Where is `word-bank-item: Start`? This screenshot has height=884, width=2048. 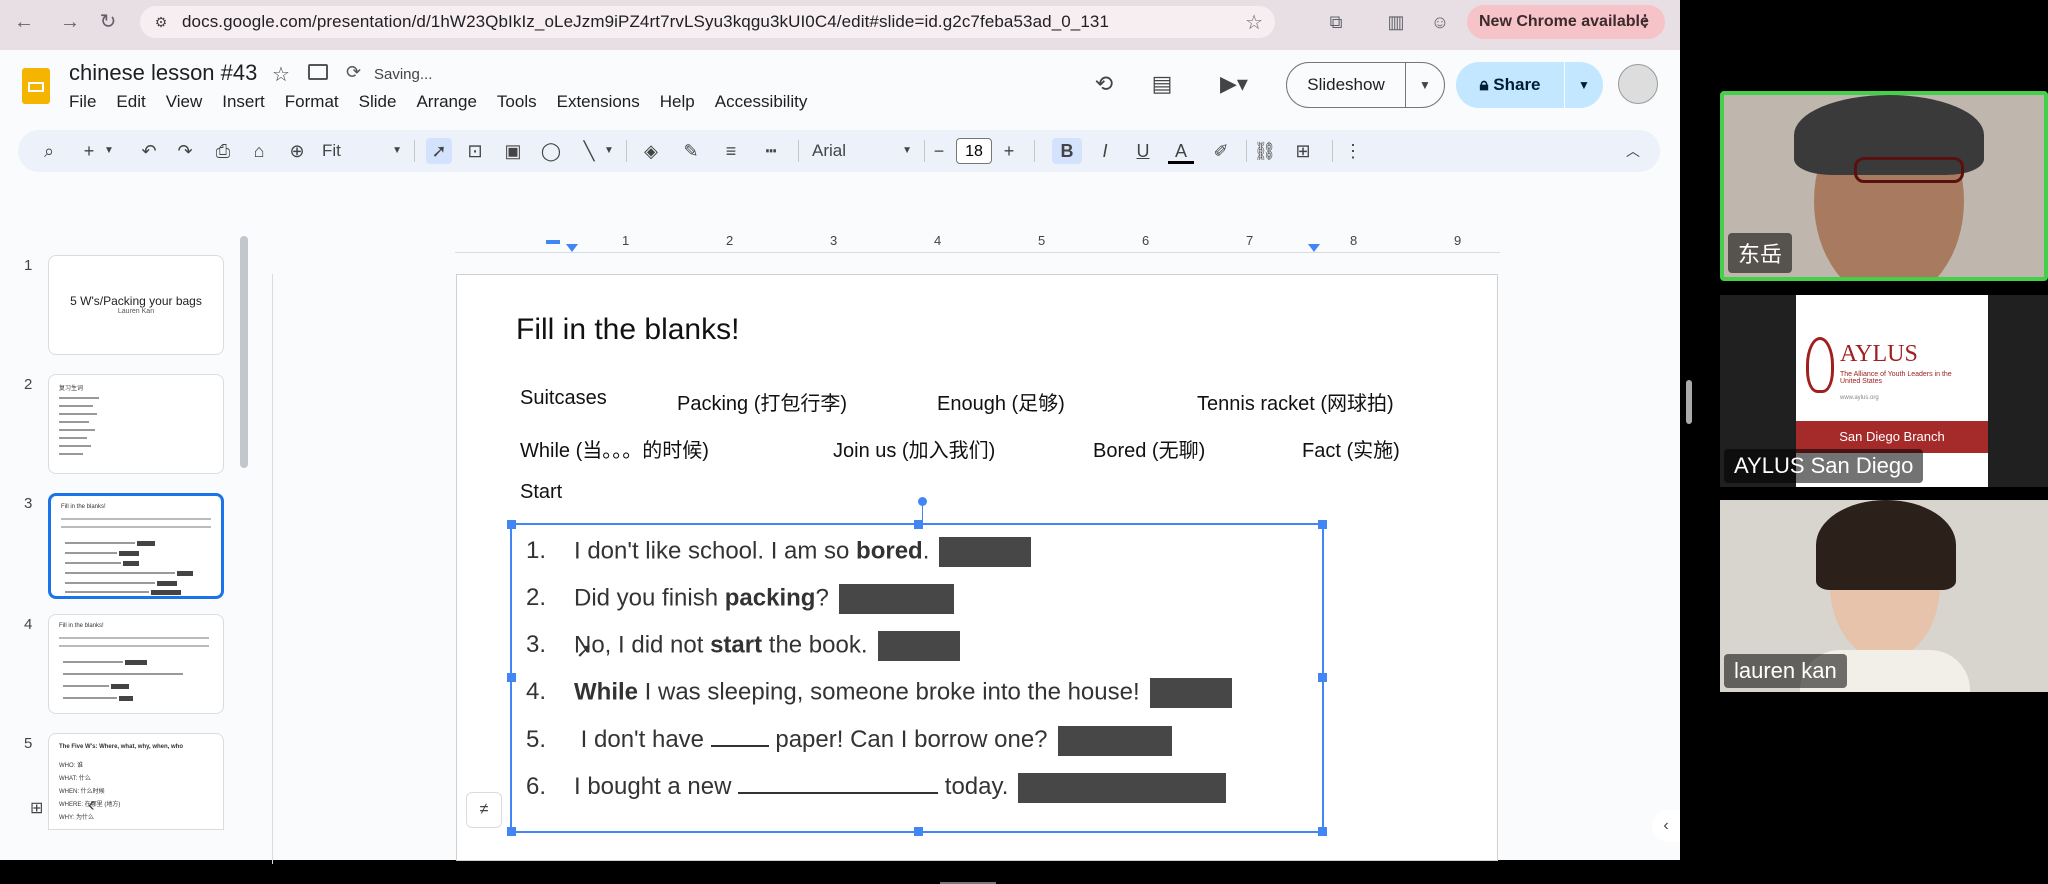
word-bank-item: Start is located at coordinates (541, 492).